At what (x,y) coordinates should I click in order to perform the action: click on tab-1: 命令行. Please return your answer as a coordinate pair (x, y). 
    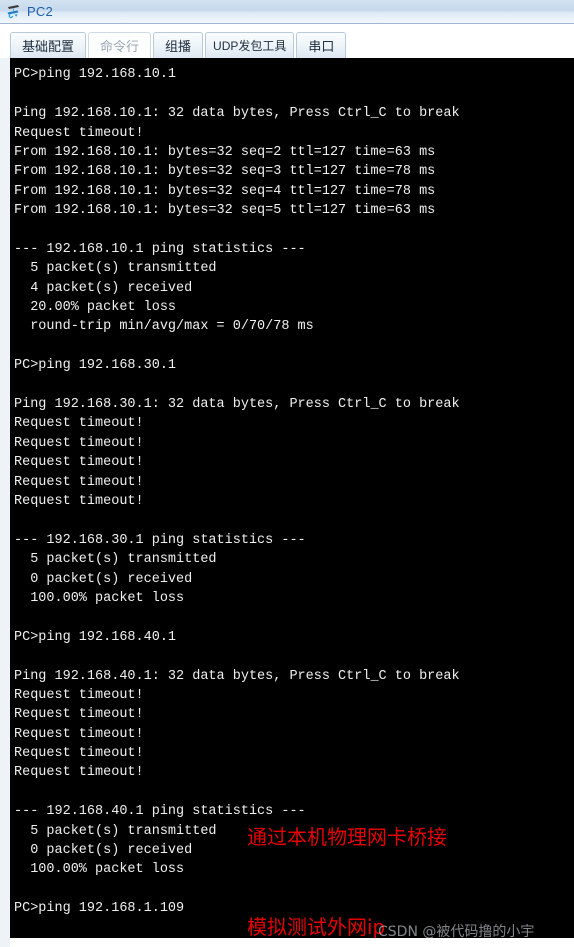
    Looking at the image, I should click on (120, 45).